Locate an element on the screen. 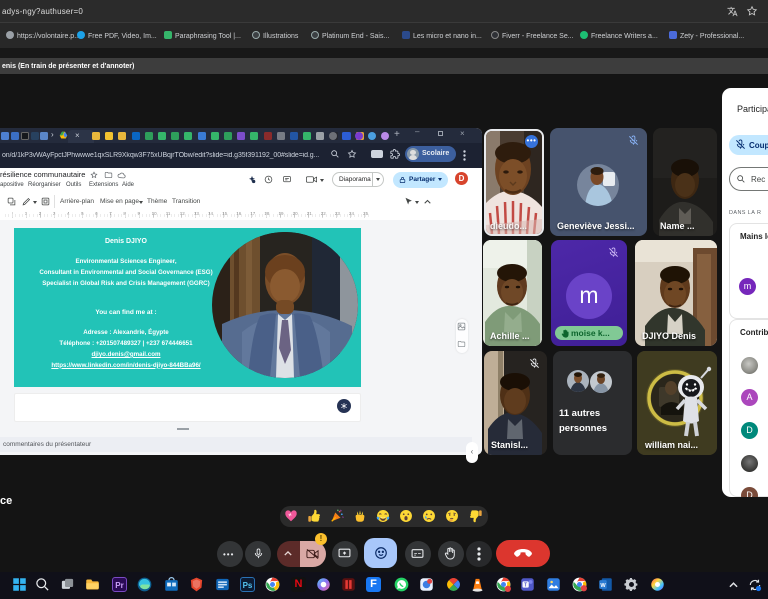  svg-text: W is located at coordinates (603, 586).